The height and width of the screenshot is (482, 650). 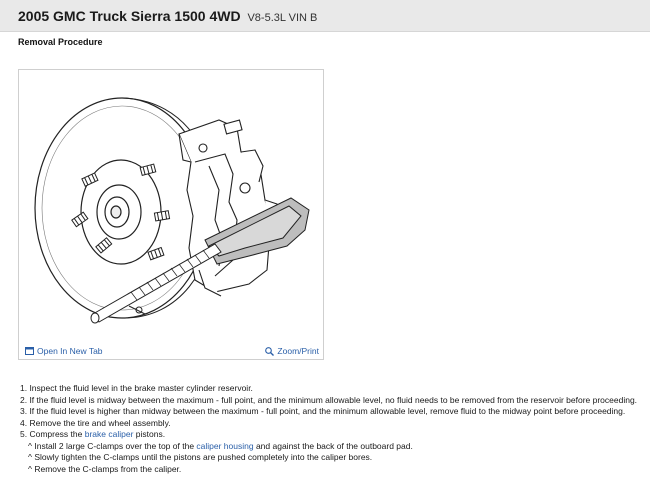 I want to click on step-4: 4. Remove the tire and wheel assembly., so click(x=95, y=422).